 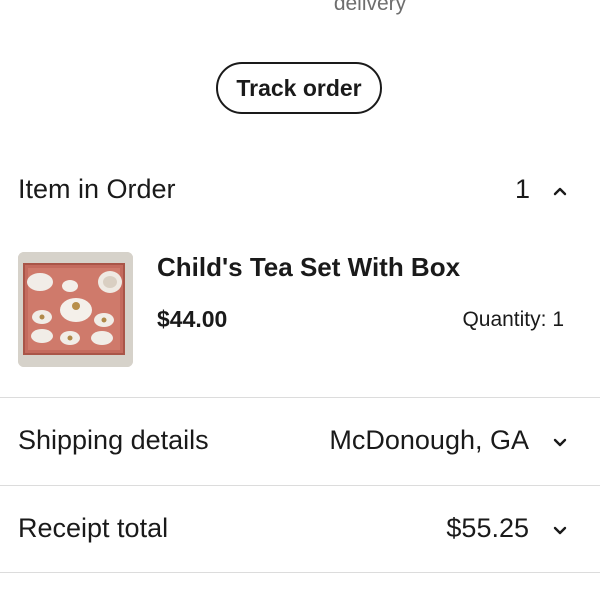 What do you see at coordinates (113, 440) in the screenshot?
I see `shipping-details-title: Shipping details` at bounding box center [113, 440].